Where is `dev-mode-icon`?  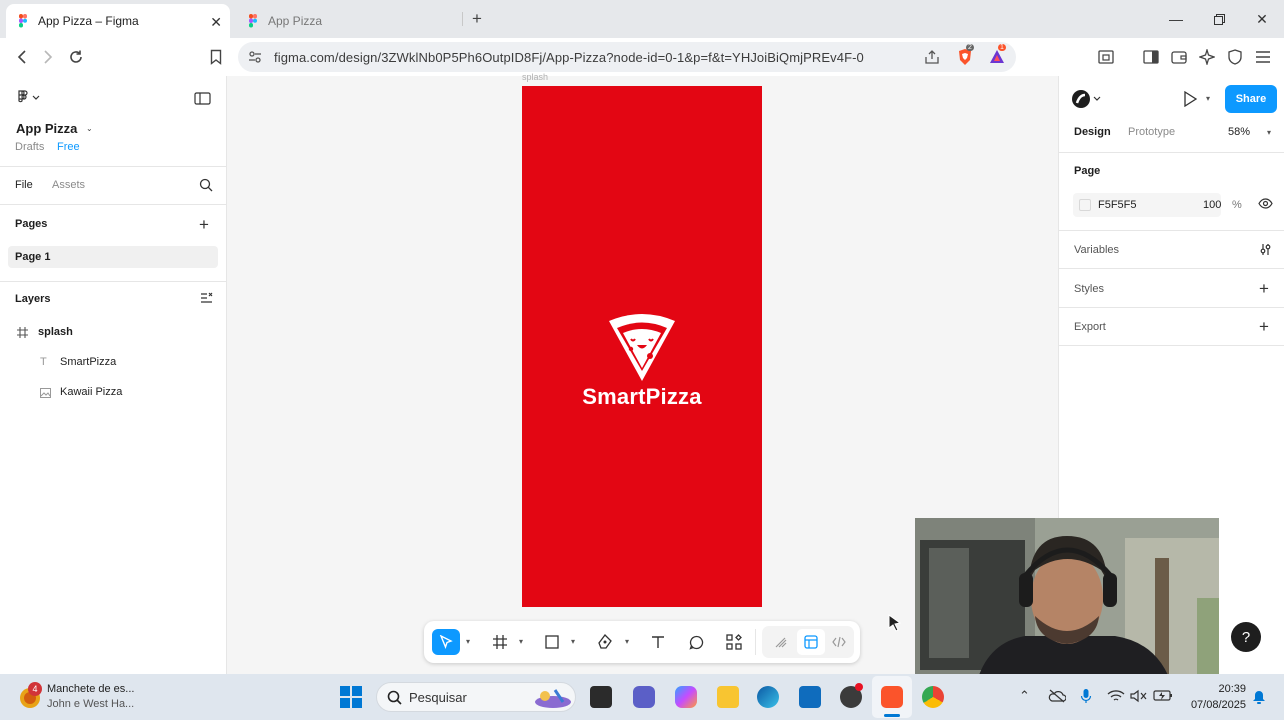
dev-mode-icon is located at coordinates (839, 642).